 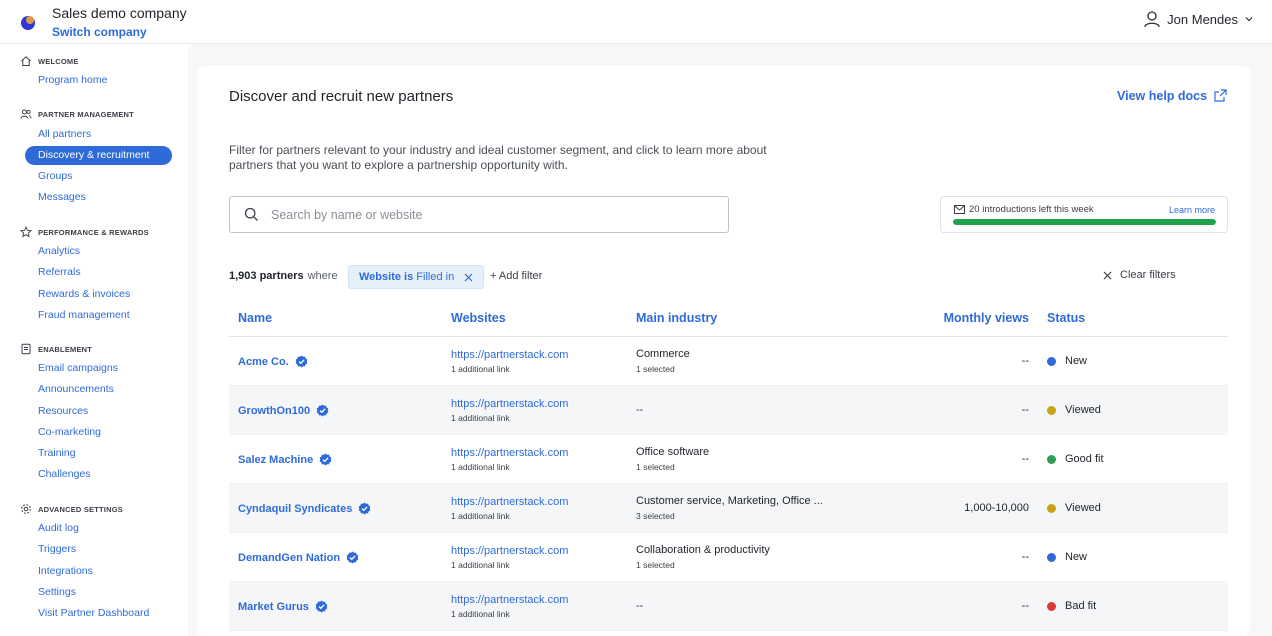 What do you see at coordinates (673, 452) in the screenshot?
I see `industry-value: Office software` at bounding box center [673, 452].